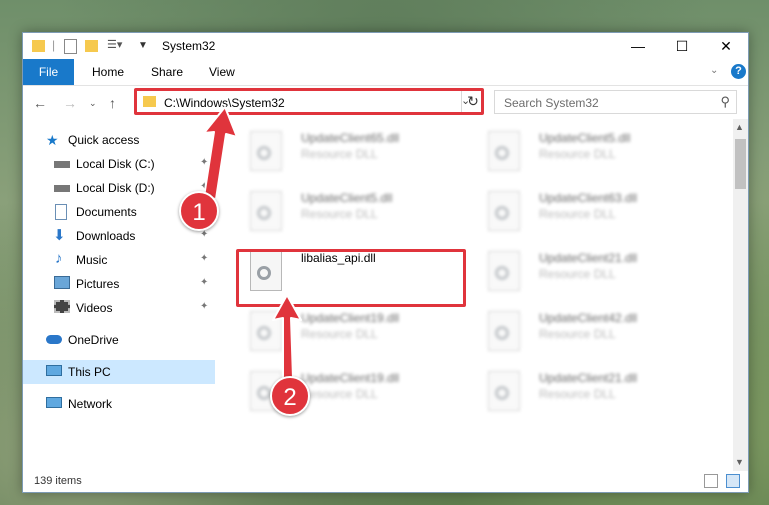 The width and height of the screenshot is (769, 505). I want to click on callout-1: 1, so click(199, 211).